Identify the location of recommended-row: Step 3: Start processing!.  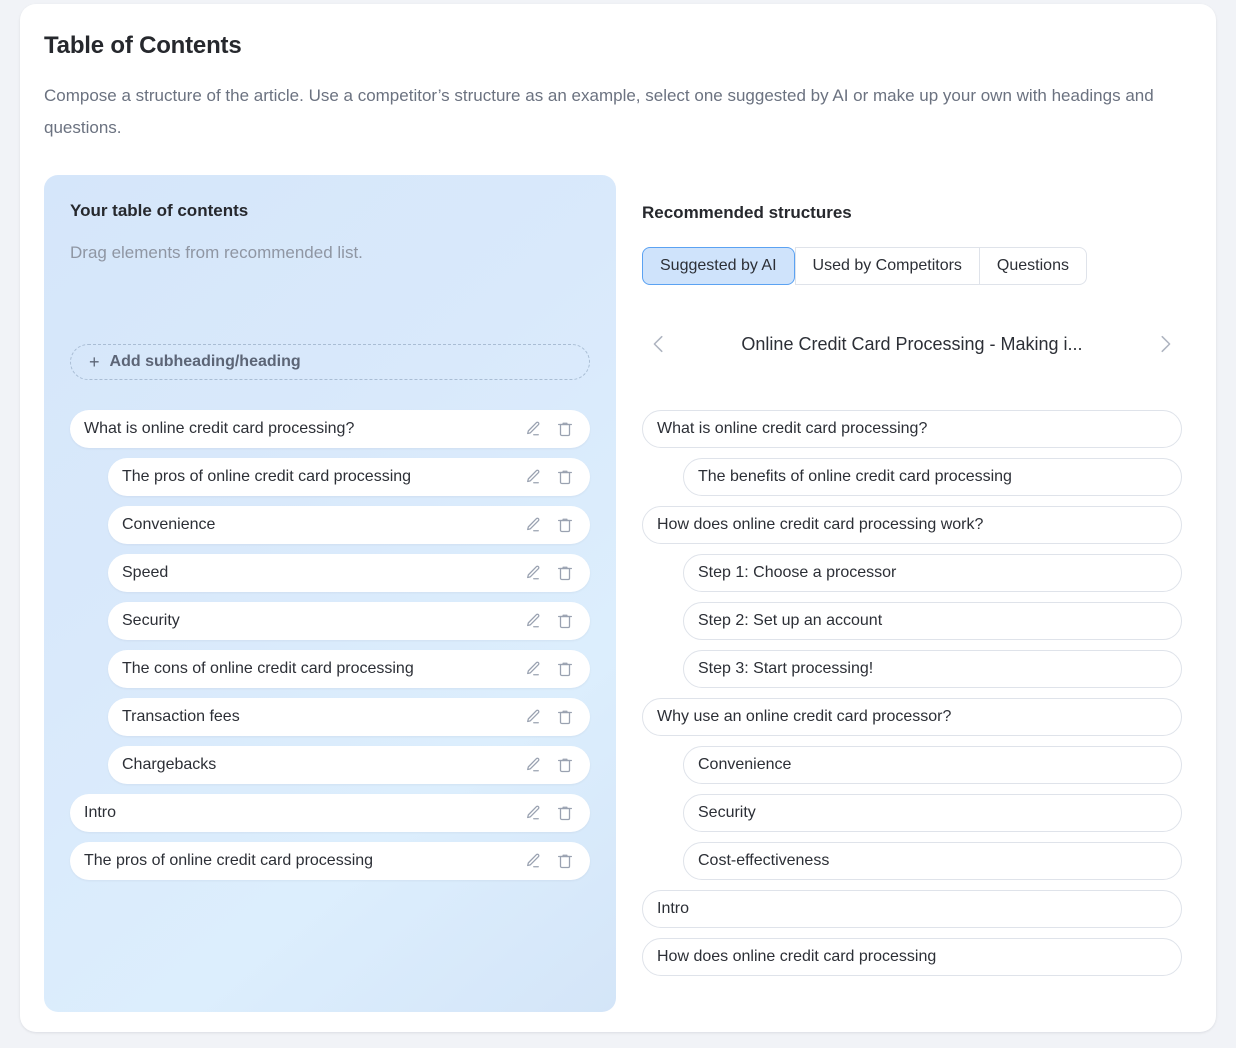
(932, 669).